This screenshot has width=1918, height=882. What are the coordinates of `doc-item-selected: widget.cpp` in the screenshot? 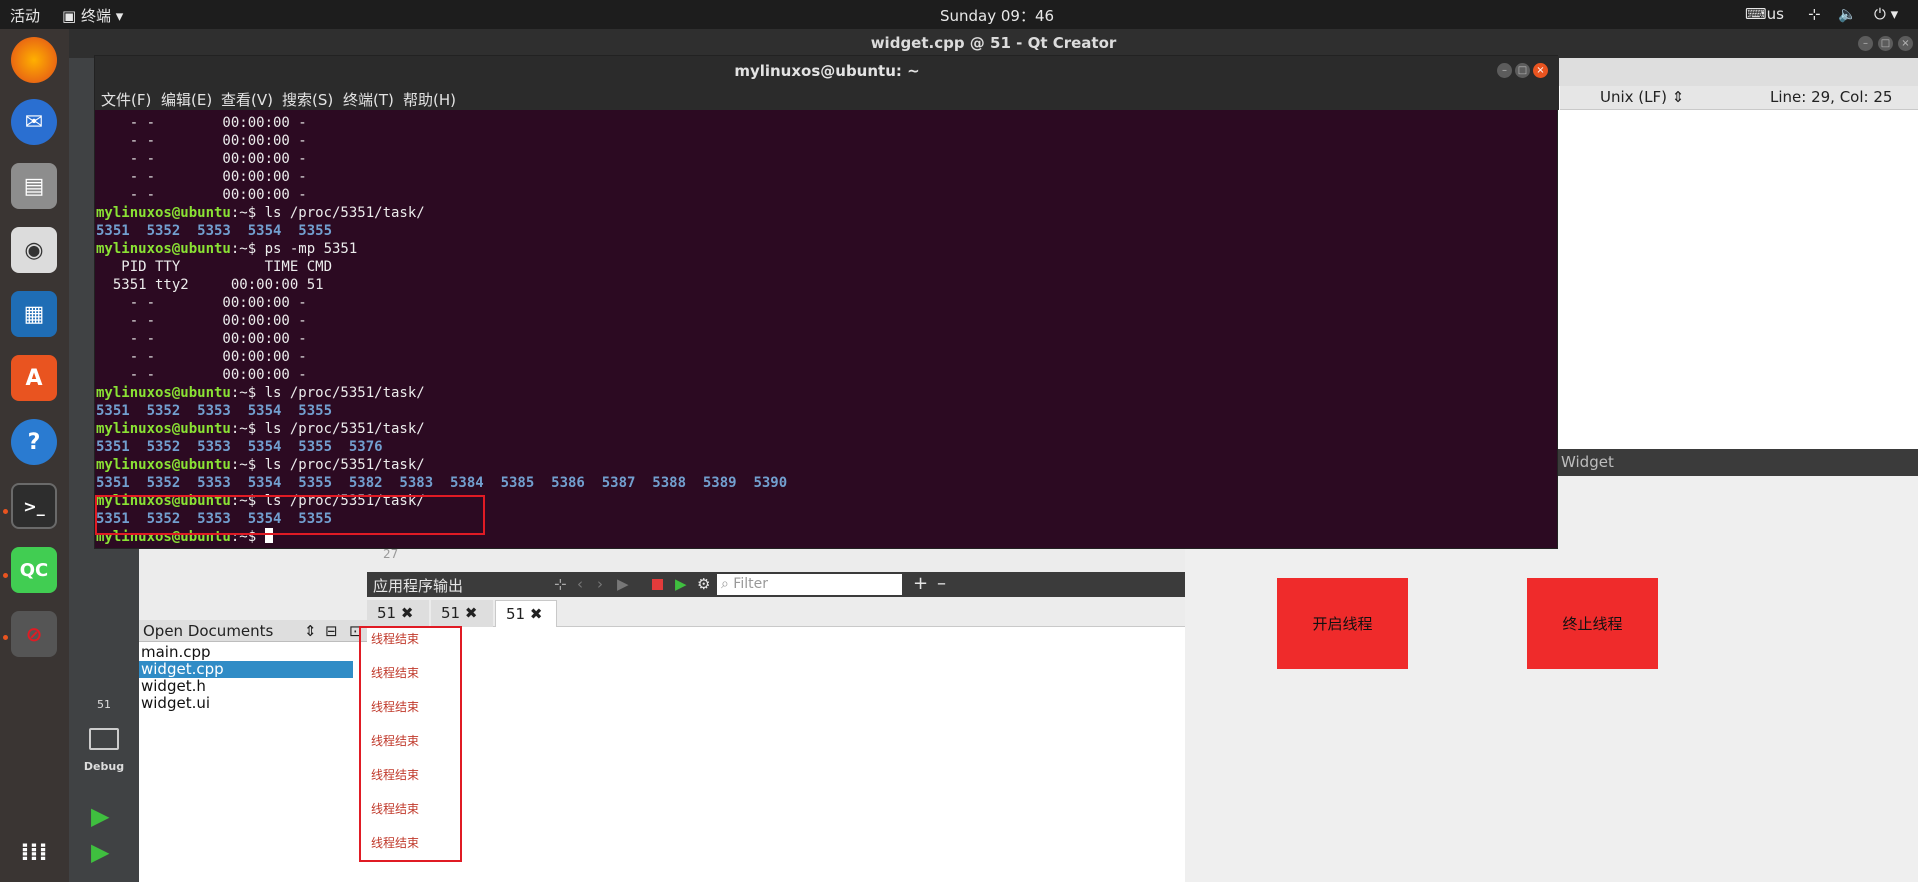 It's located at (246, 669).